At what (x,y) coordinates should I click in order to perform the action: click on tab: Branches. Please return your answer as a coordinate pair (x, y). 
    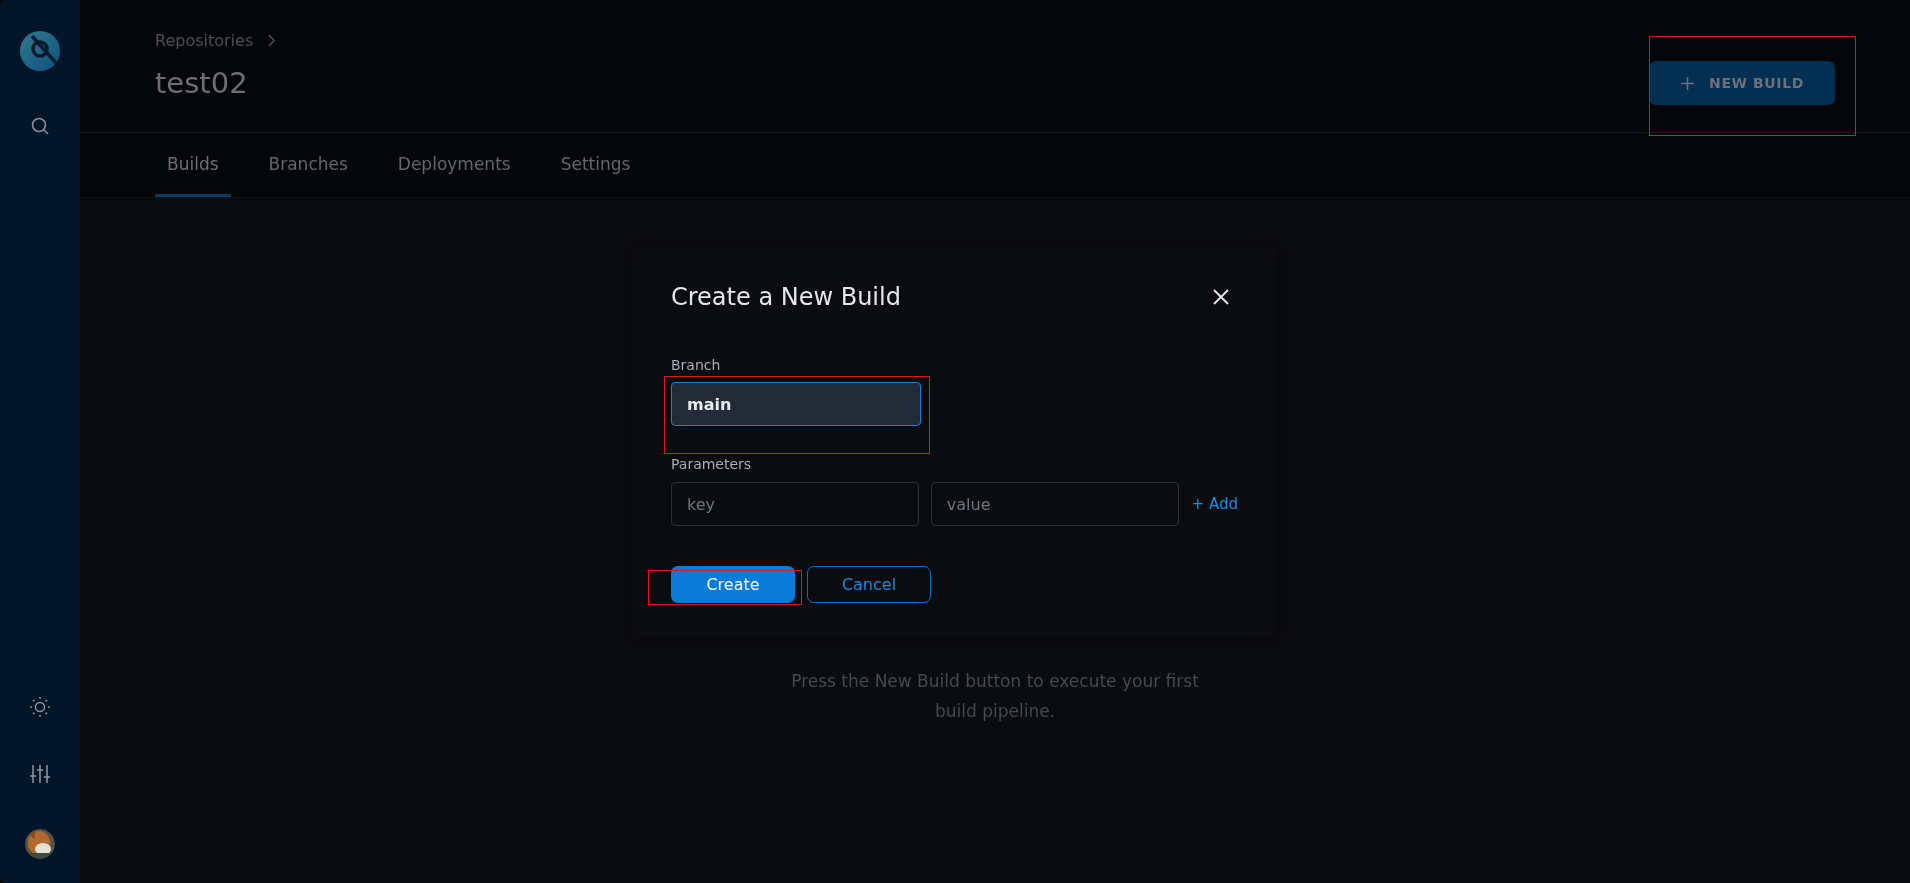
    Looking at the image, I should click on (308, 165).